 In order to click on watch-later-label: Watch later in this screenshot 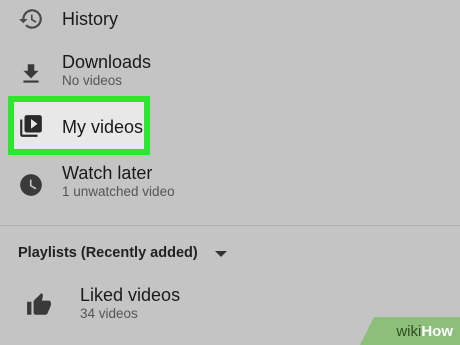, I will do `click(107, 173)`.